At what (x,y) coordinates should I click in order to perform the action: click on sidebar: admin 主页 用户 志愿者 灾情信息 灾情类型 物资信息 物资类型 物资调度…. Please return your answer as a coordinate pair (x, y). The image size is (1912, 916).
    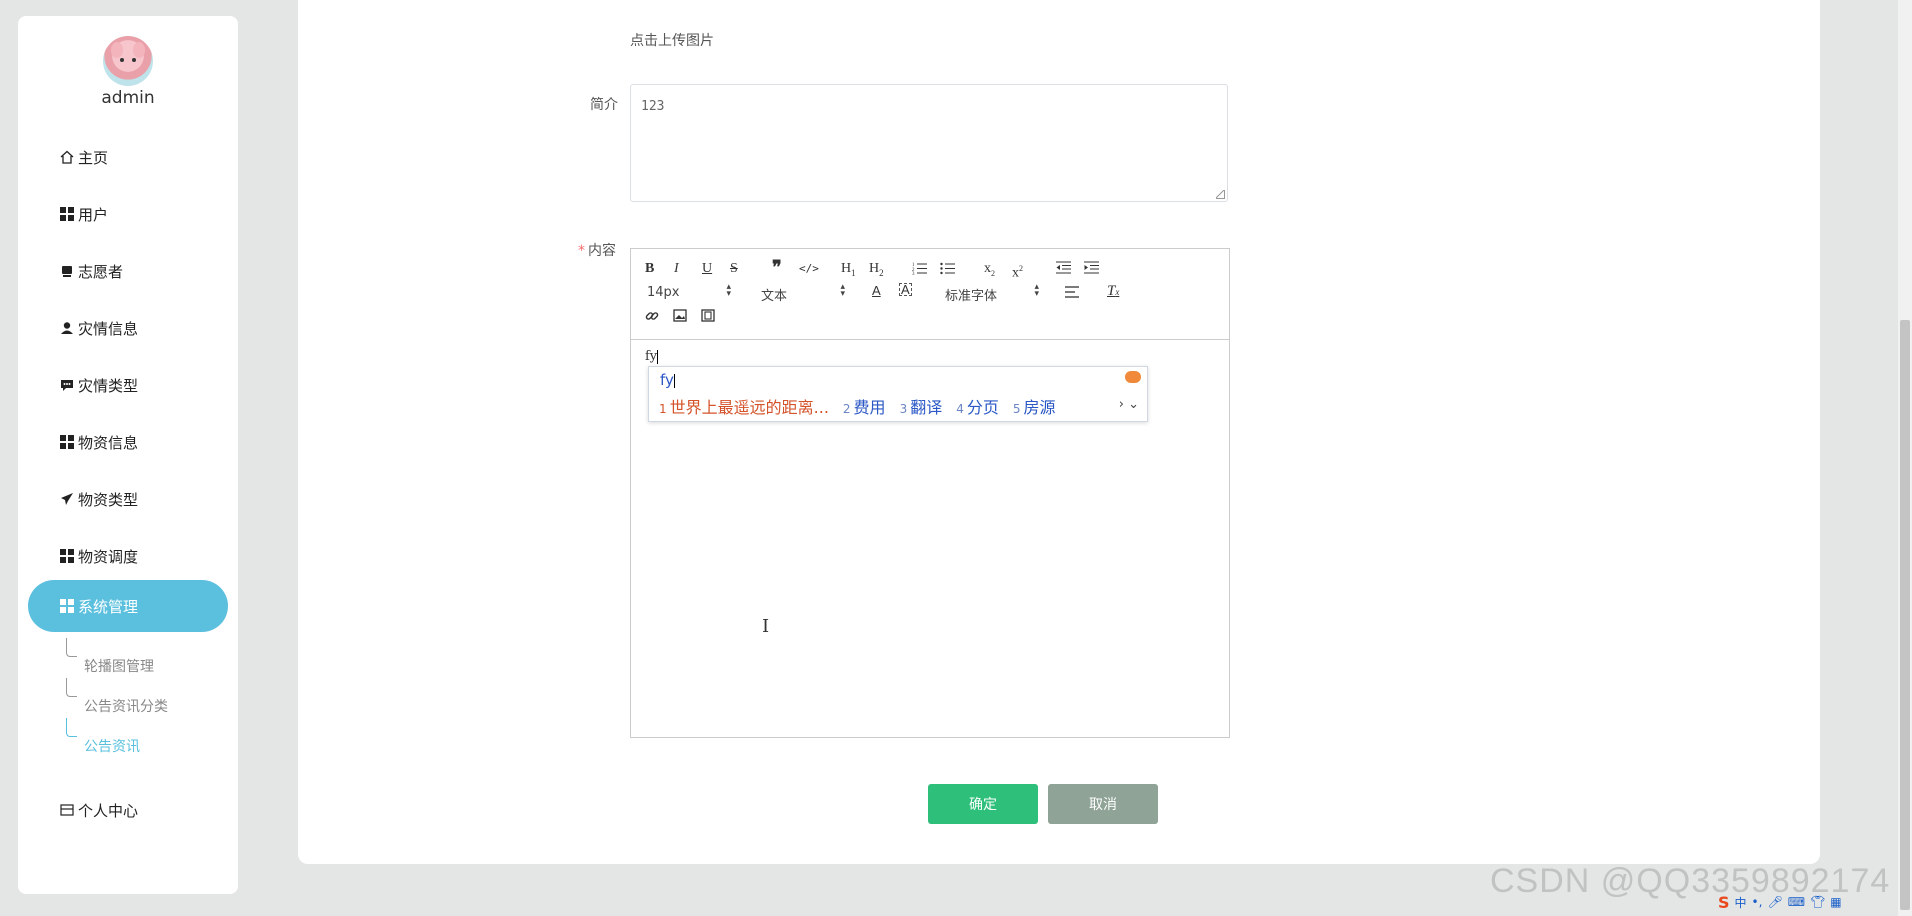
    Looking at the image, I should click on (128, 455).